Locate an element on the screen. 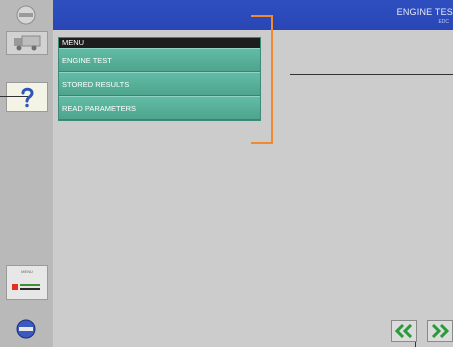 Image resolution: width=453 pixels, height=347 pixels. double-chevron-right-icon is located at coordinates (440, 331).